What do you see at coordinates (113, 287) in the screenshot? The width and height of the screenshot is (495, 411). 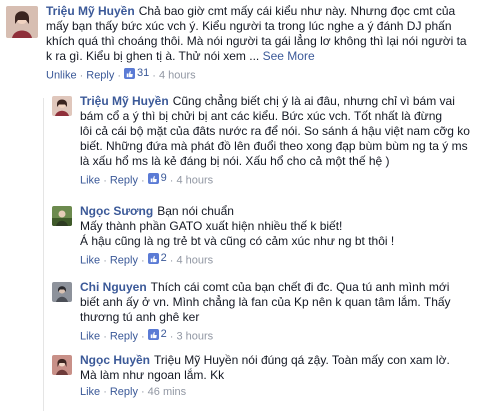 I see `comment-author: Chi Nguyen` at bounding box center [113, 287].